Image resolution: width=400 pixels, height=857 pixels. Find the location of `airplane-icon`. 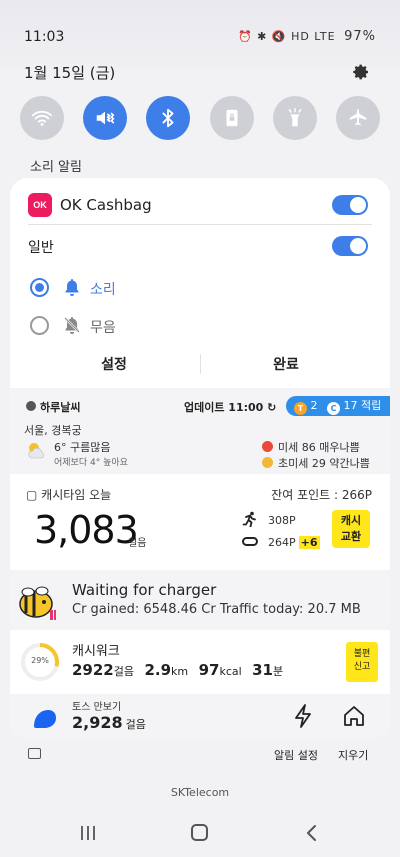

airplane-icon is located at coordinates (358, 117).